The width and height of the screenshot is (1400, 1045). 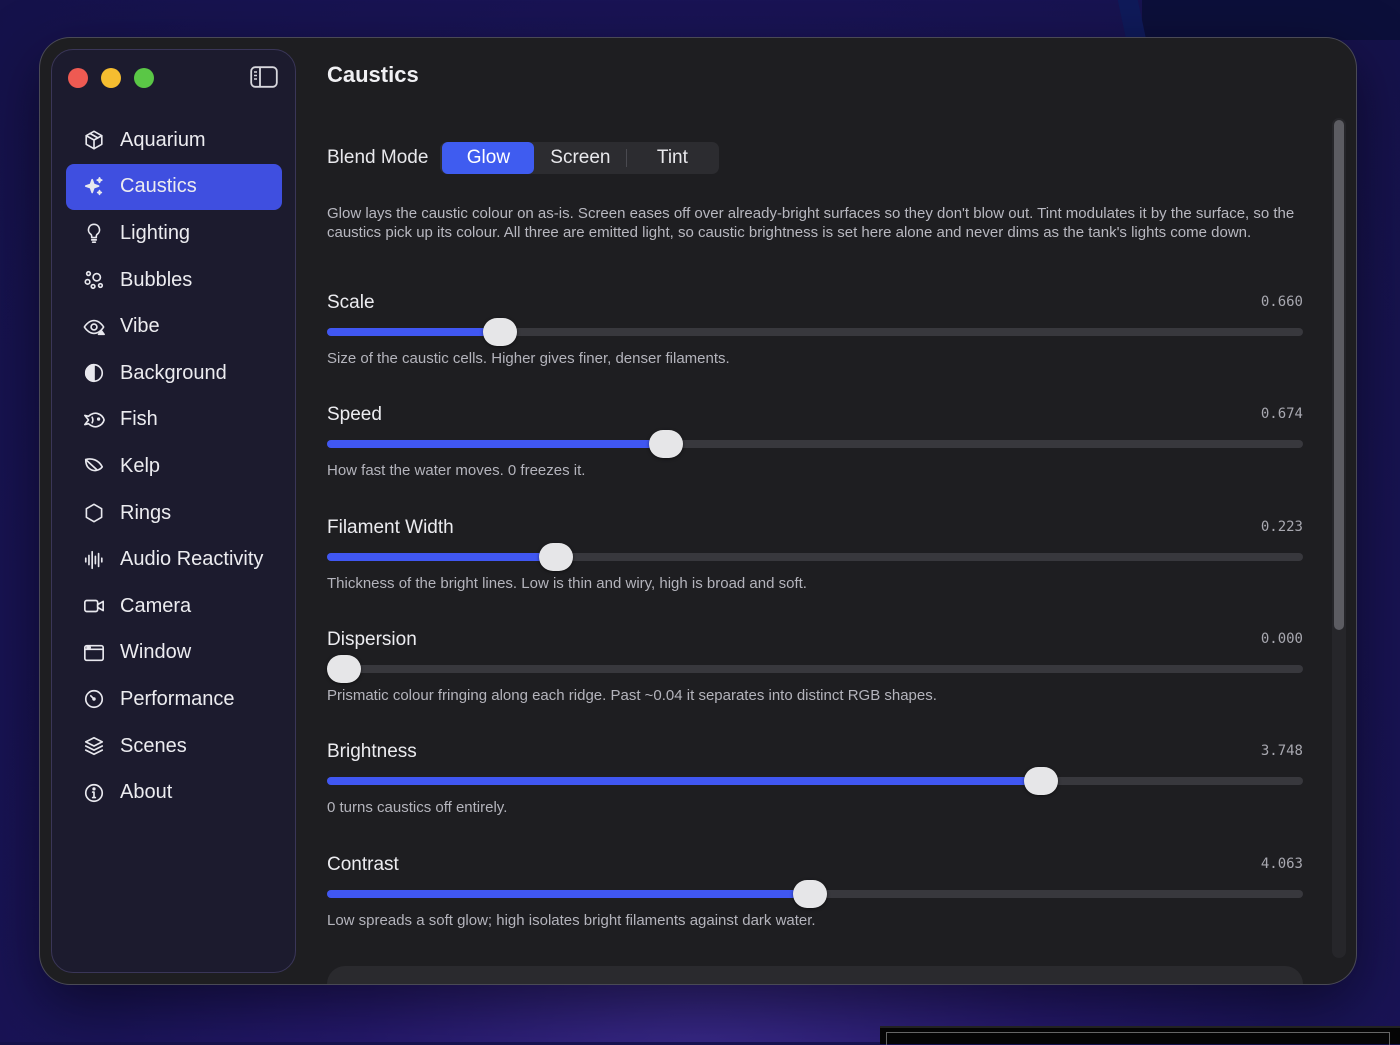 I want to click on collapsed-section-header, so click(x=815, y=975).